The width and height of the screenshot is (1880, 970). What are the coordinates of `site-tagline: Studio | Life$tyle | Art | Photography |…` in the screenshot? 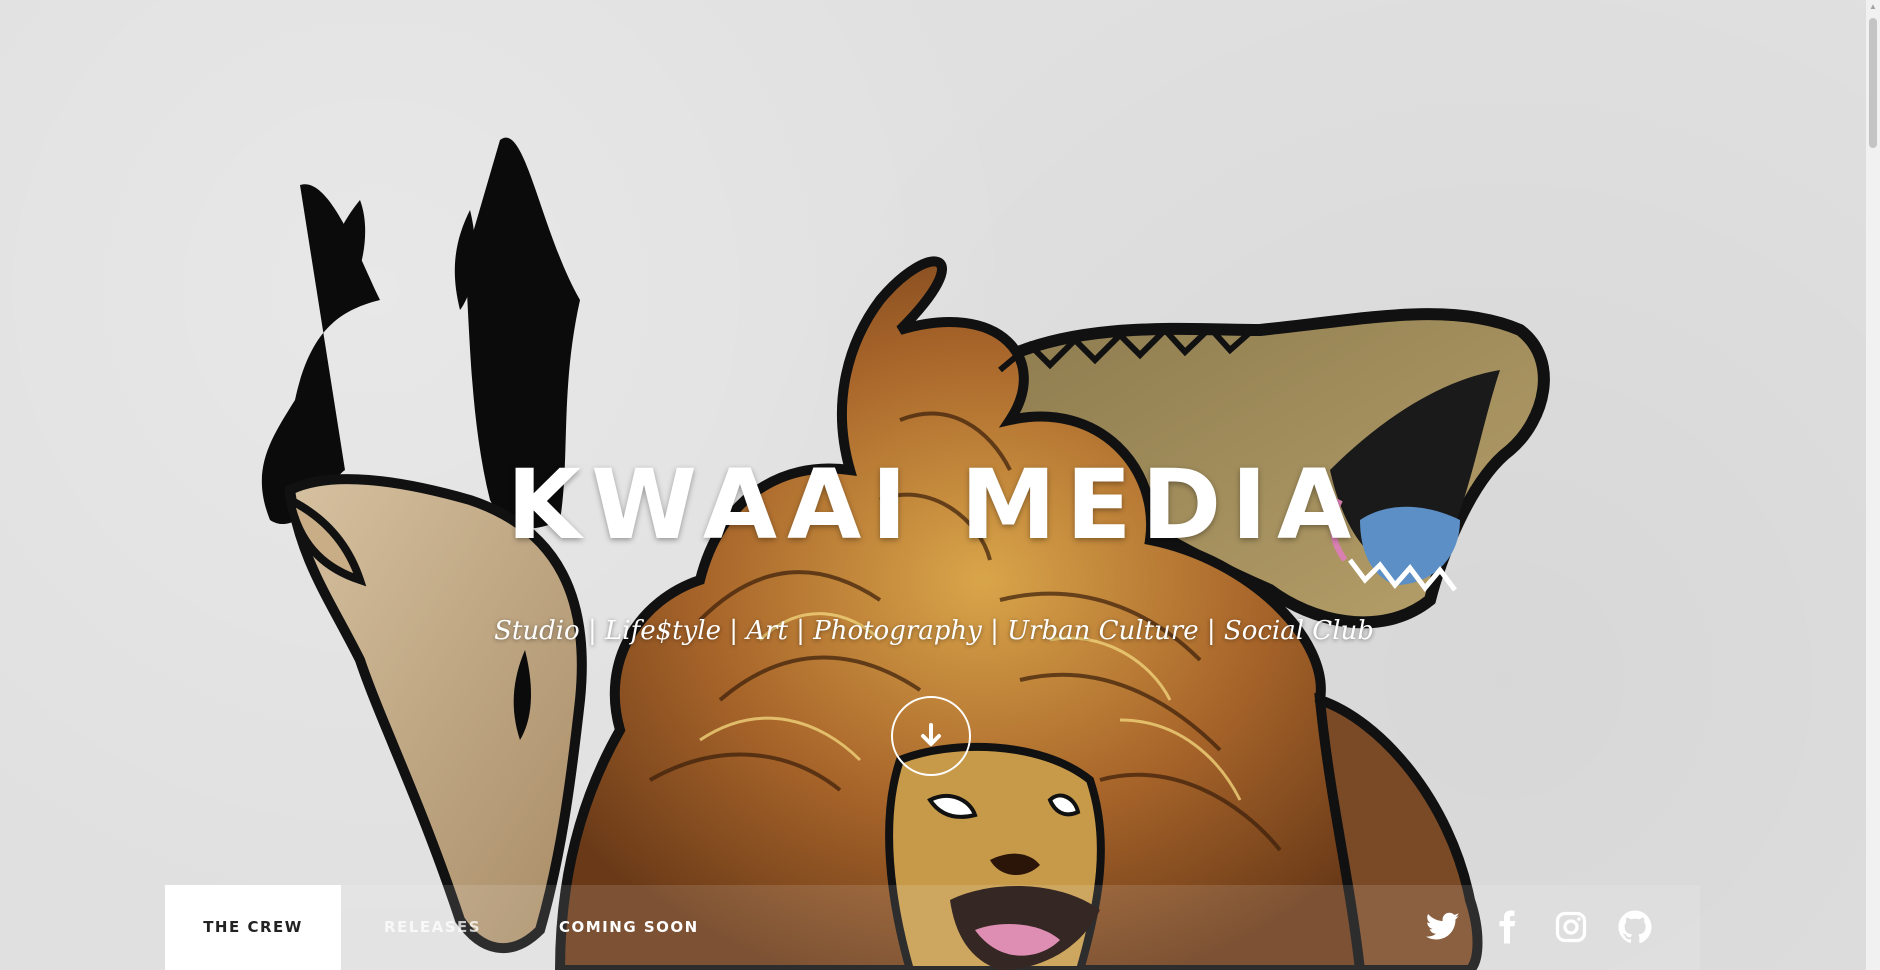 It's located at (934, 631).